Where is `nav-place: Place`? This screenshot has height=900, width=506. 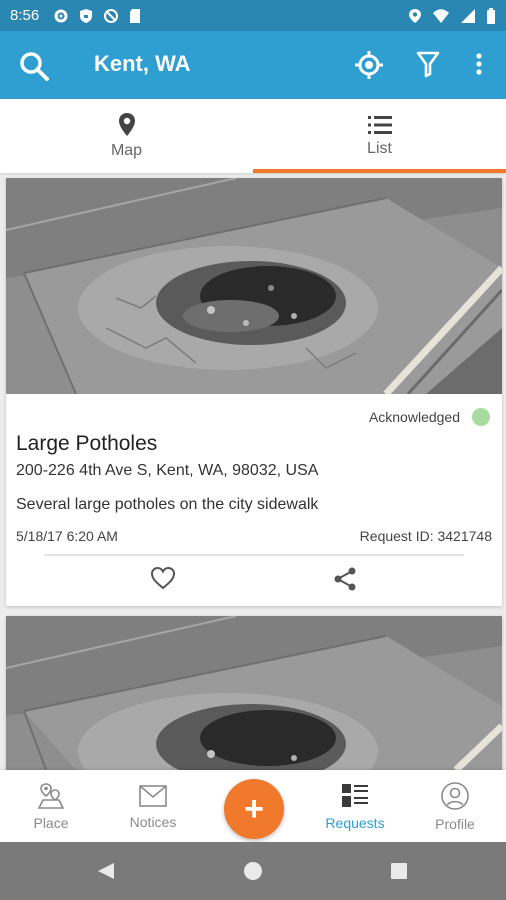 nav-place: Place is located at coordinates (51, 806).